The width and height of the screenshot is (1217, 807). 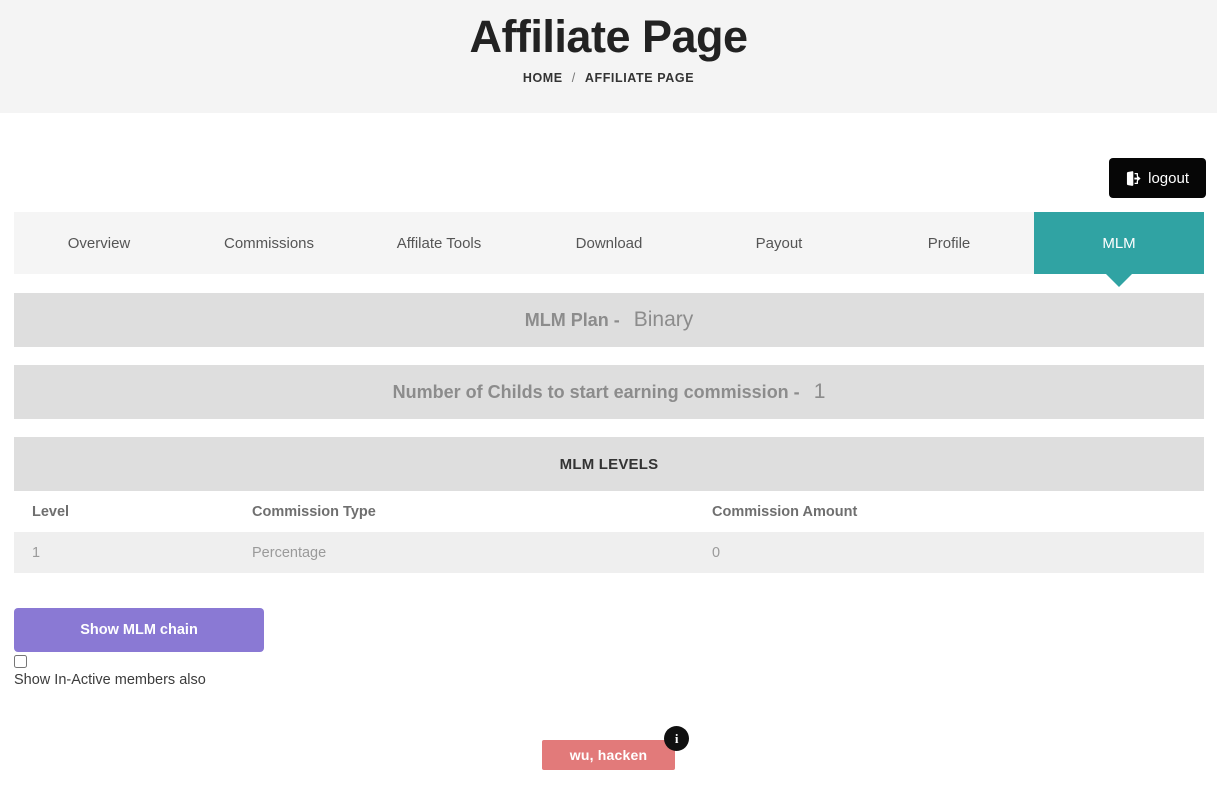 I want to click on logout-container: logout, so click(x=1157, y=178).